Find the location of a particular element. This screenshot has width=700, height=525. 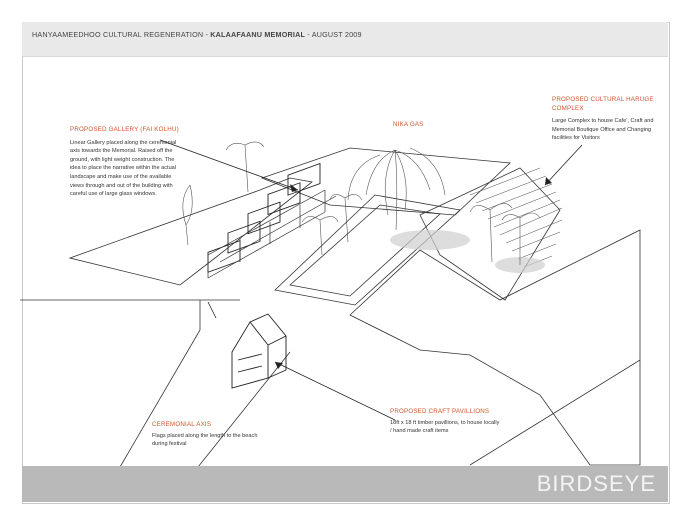

gallery-leader is located at coordinates (229, 165).